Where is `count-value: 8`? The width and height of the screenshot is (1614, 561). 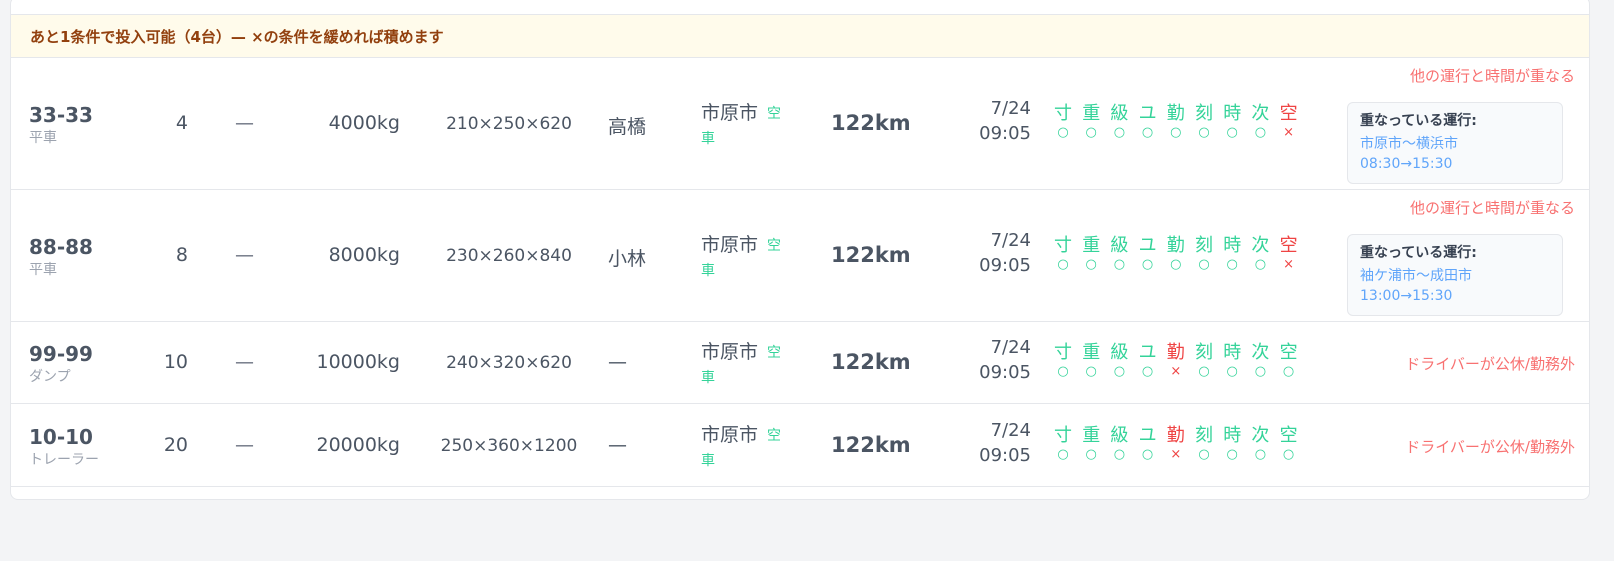 count-value: 8 is located at coordinates (181, 255).